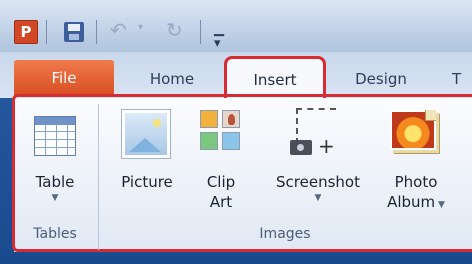 This screenshot has width=472, height=264. I want to click on picture-icon, so click(146, 134).